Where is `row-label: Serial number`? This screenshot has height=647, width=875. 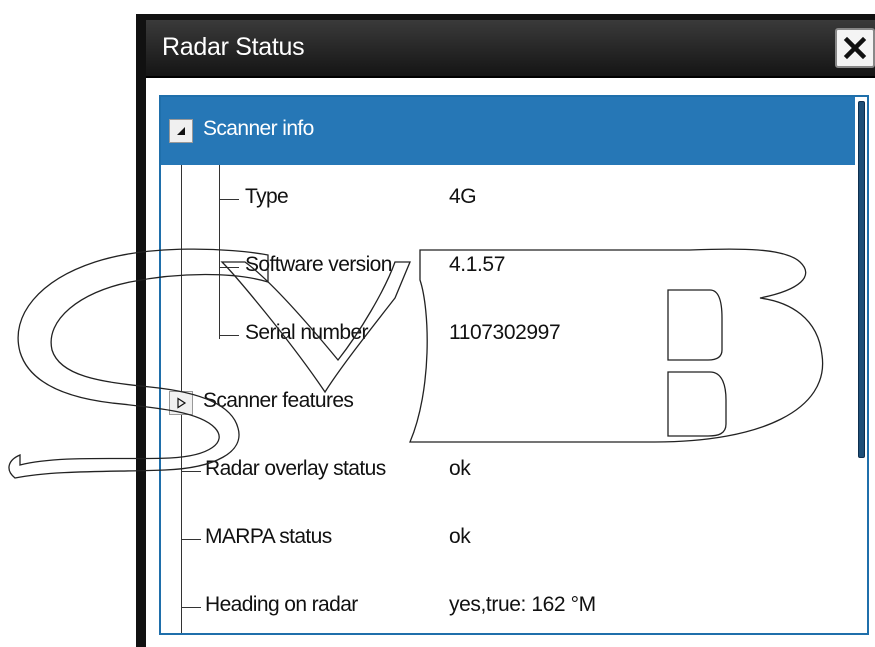
row-label: Serial number is located at coordinates (307, 332).